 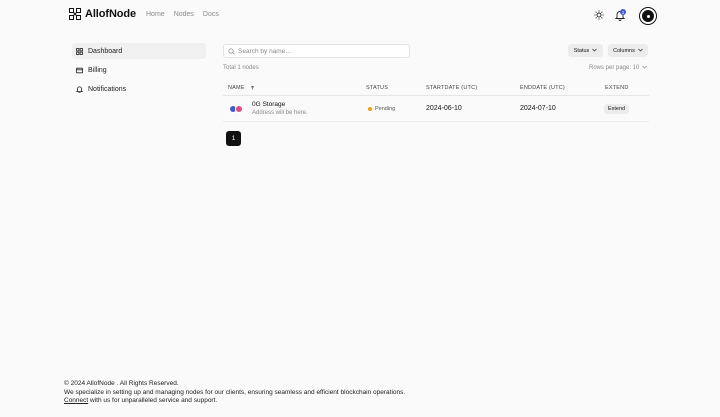 What do you see at coordinates (155, 14) in the screenshot?
I see `nav-home: Home` at bounding box center [155, 14].